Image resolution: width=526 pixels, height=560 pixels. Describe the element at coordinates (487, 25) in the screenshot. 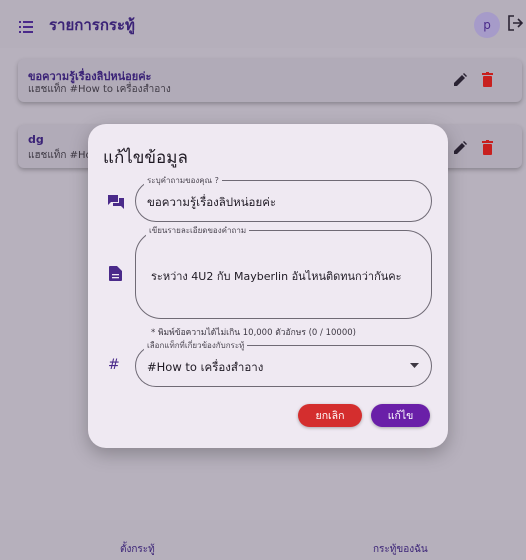

I see `avatar: p` at that location.